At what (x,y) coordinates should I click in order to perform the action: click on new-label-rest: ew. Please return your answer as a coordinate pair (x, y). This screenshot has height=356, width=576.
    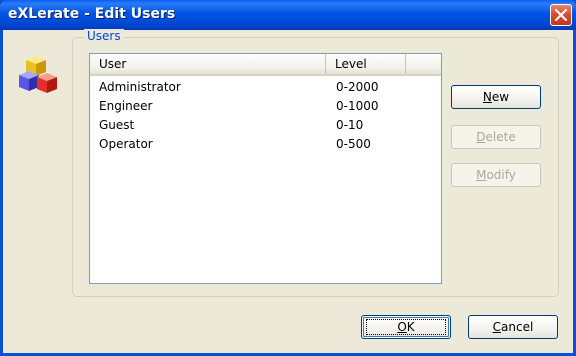
    Looking at the image, I should click on (500, 97).